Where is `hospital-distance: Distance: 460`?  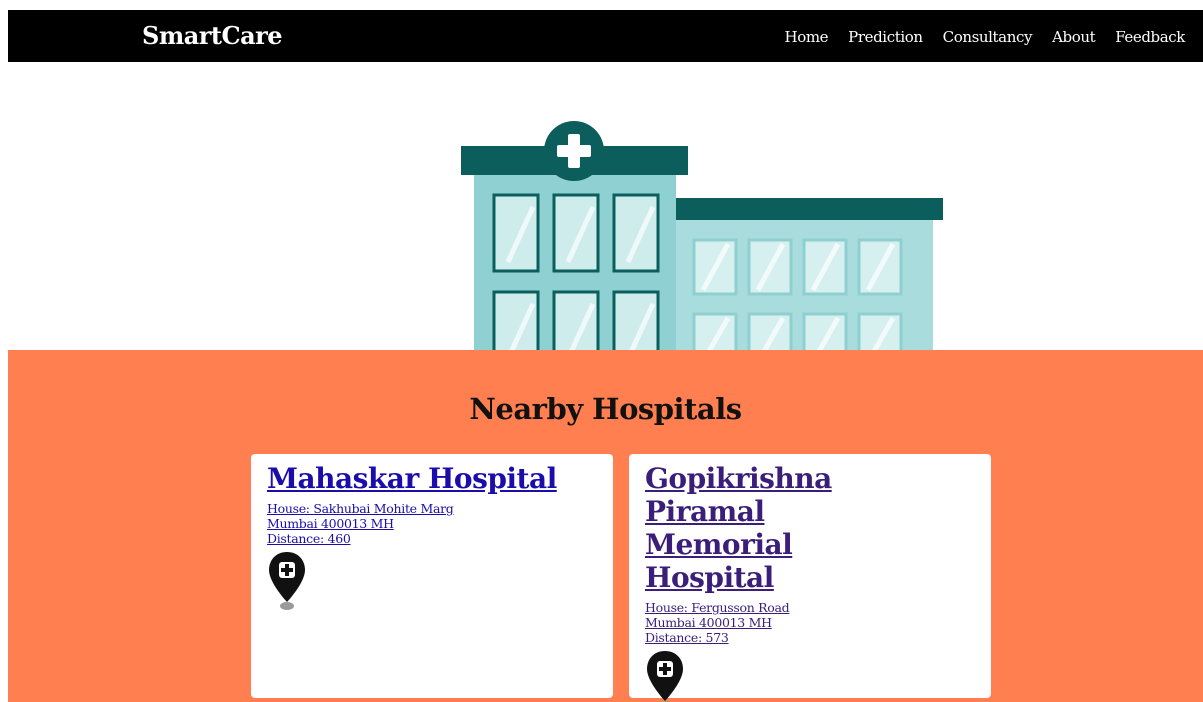 hospital-distance: Distance: 460 is located at coordinates (432, 538).